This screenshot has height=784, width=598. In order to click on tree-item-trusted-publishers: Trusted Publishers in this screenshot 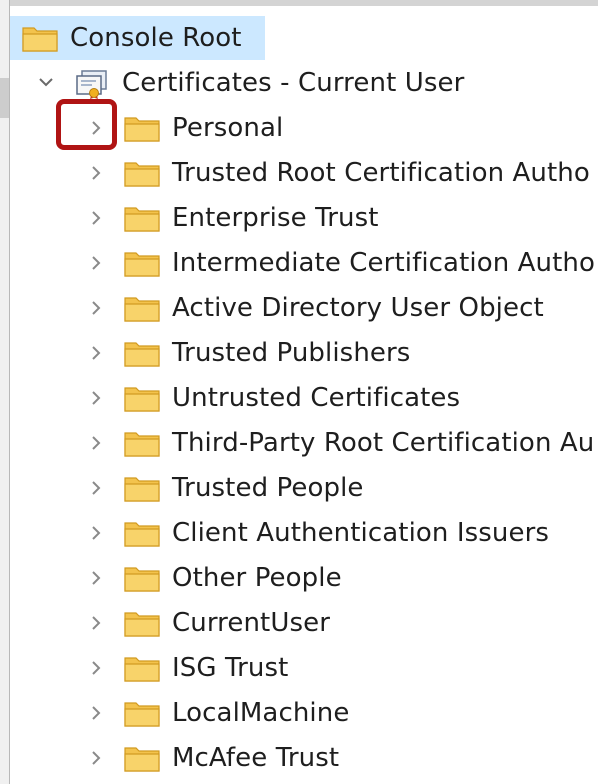, I will do `click(247, 353)`.